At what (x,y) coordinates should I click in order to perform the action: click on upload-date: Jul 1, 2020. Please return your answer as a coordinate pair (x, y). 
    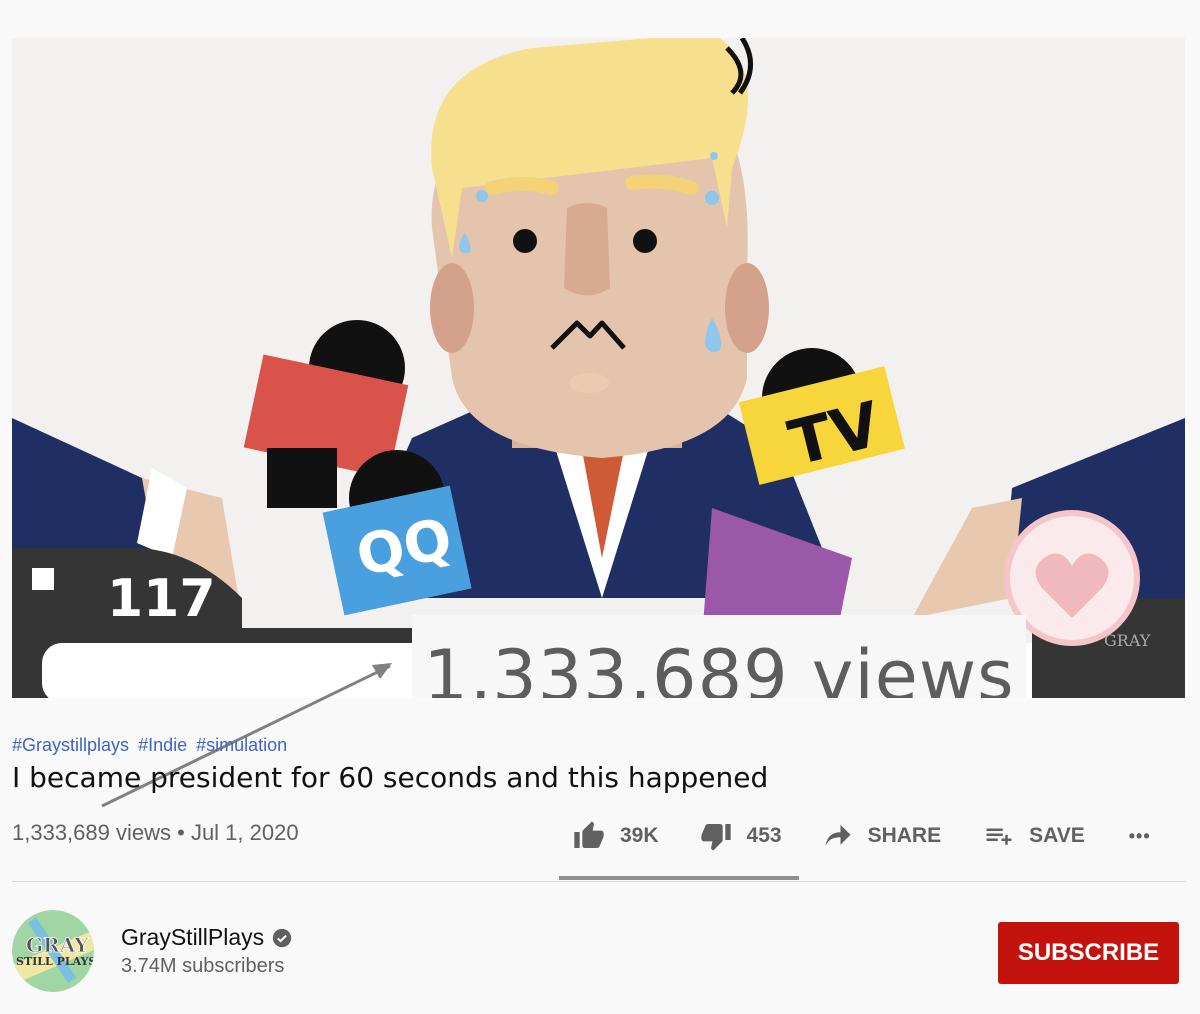
    Looking at the image, I should click on (244, 832).